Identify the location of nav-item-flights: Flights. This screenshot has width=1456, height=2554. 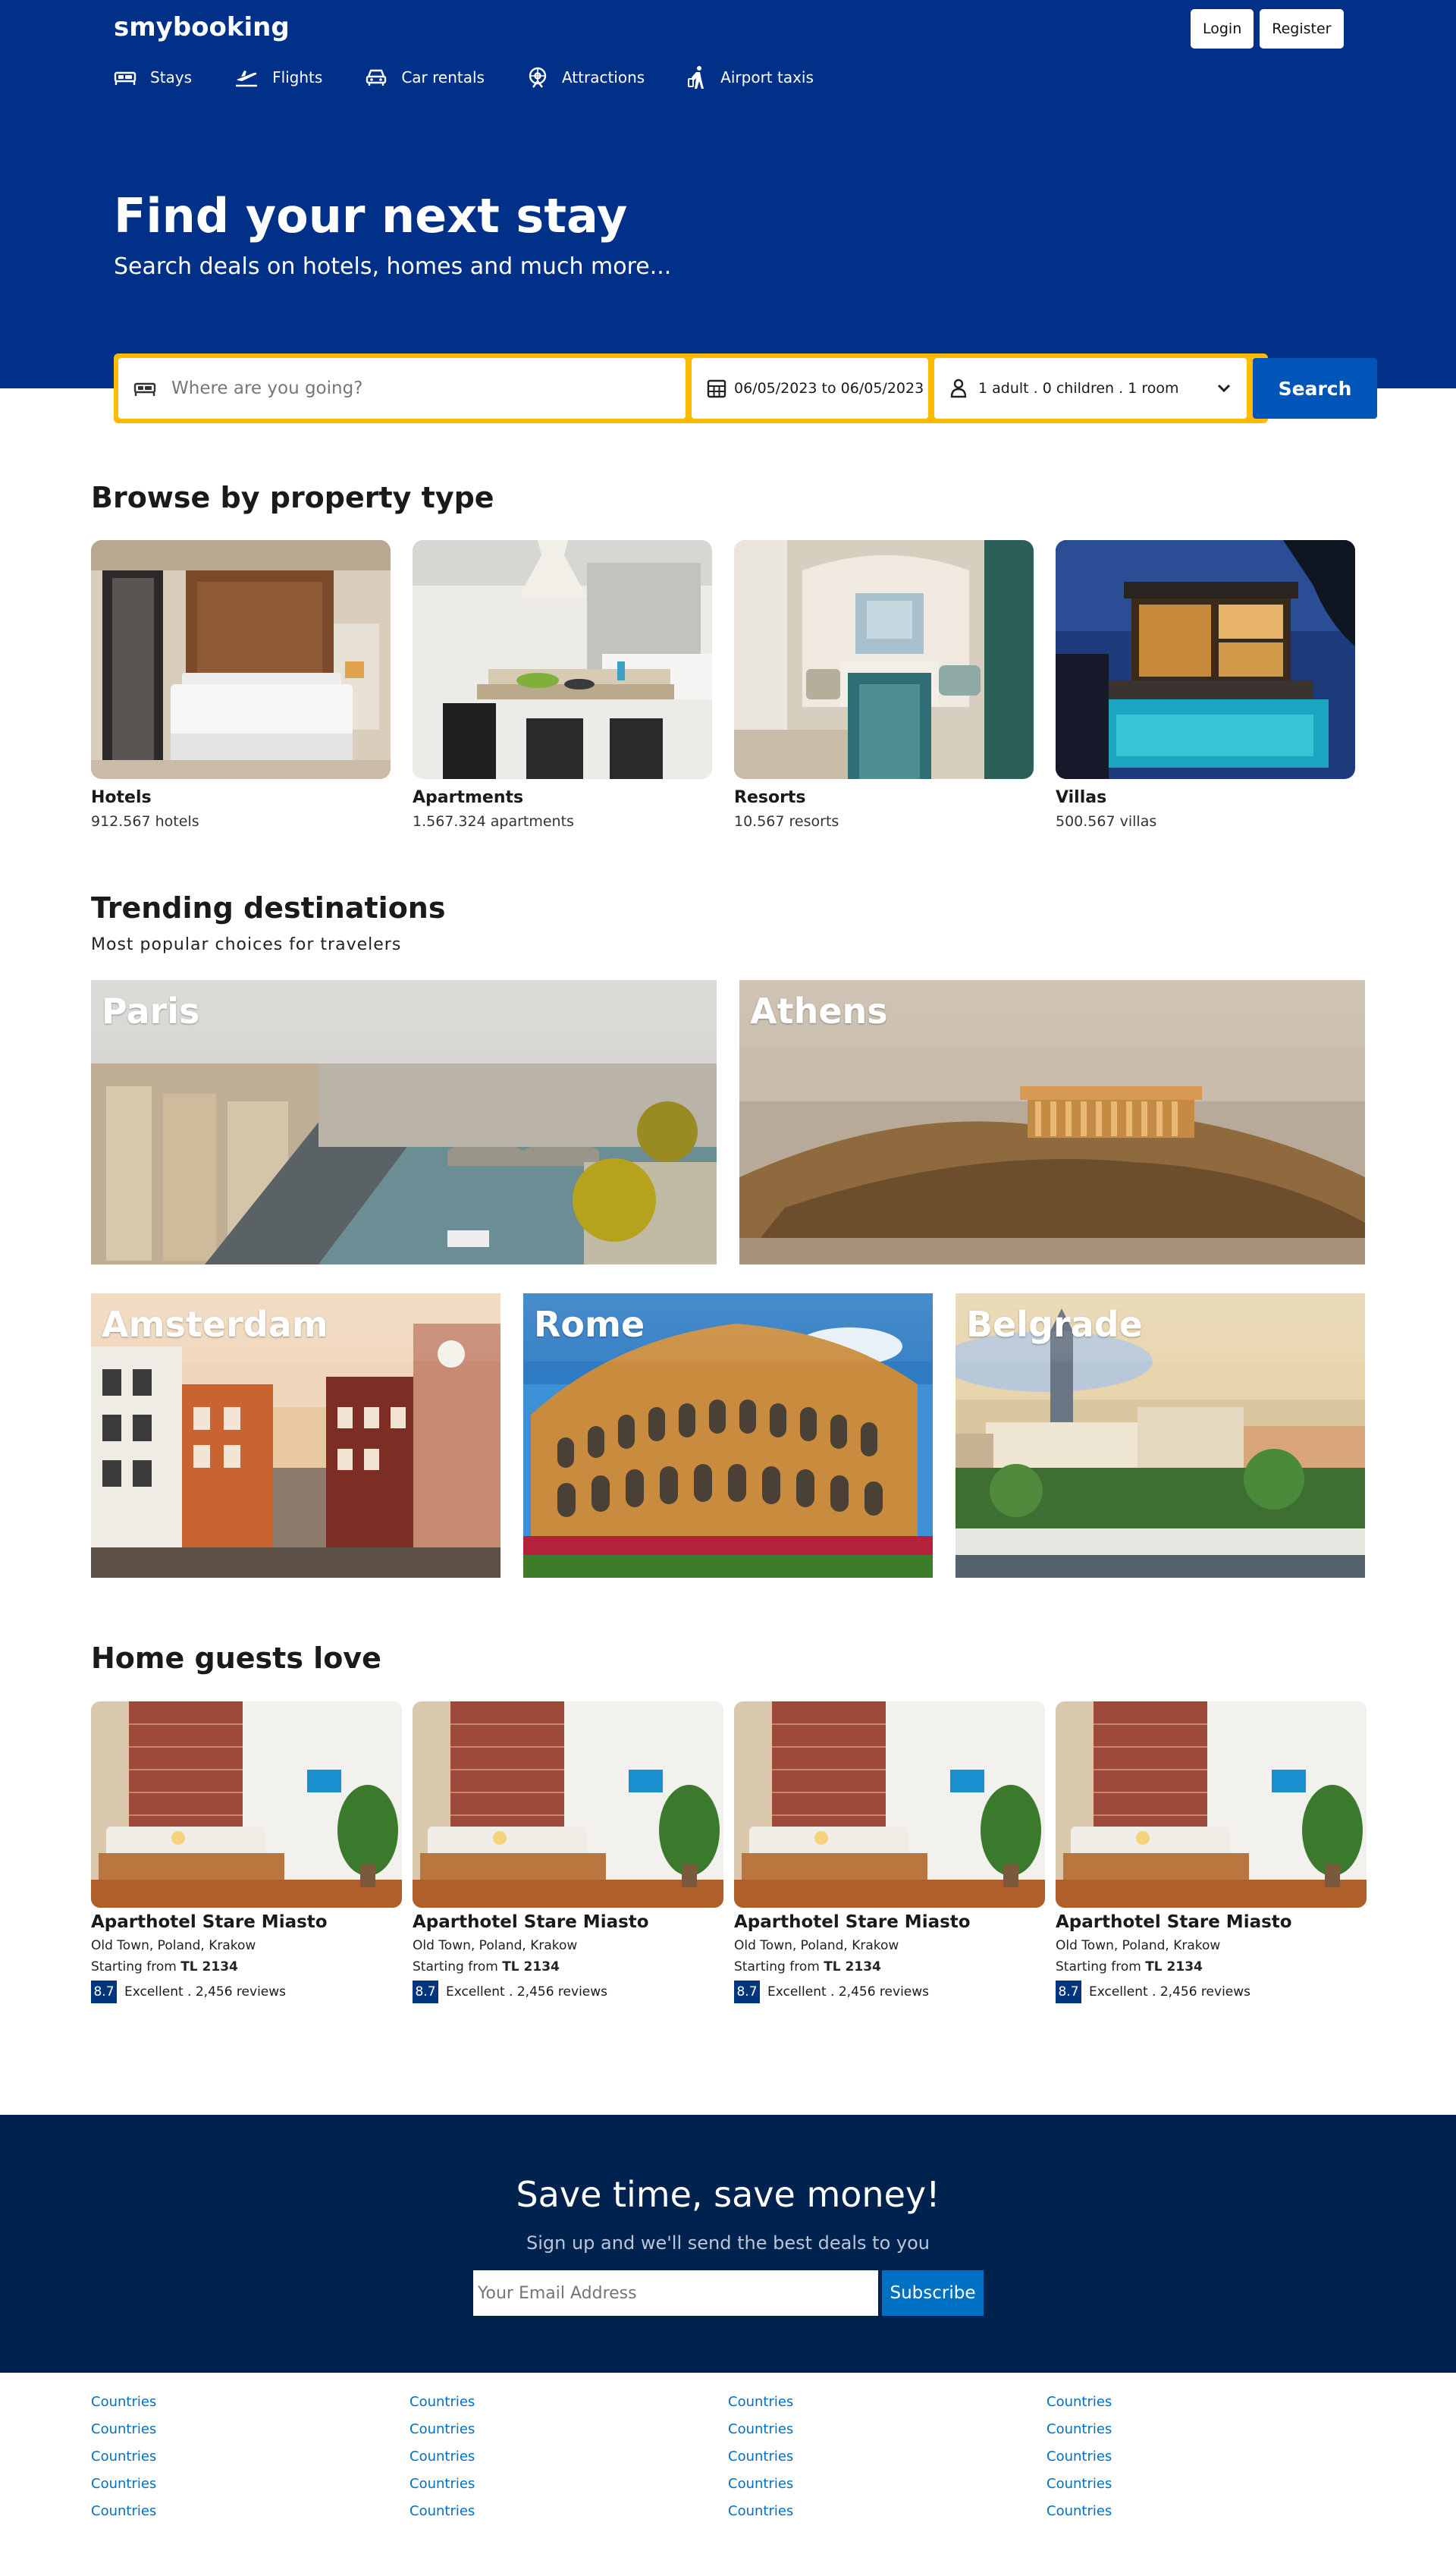
(278, 77).